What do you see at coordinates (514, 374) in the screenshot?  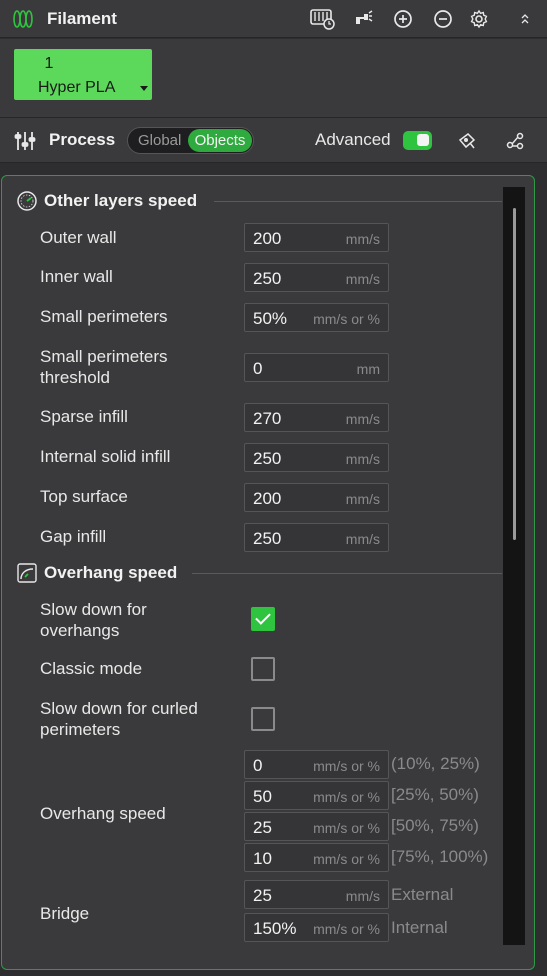 I see `scrollbar-thumb` at bounding box center [514, 374].